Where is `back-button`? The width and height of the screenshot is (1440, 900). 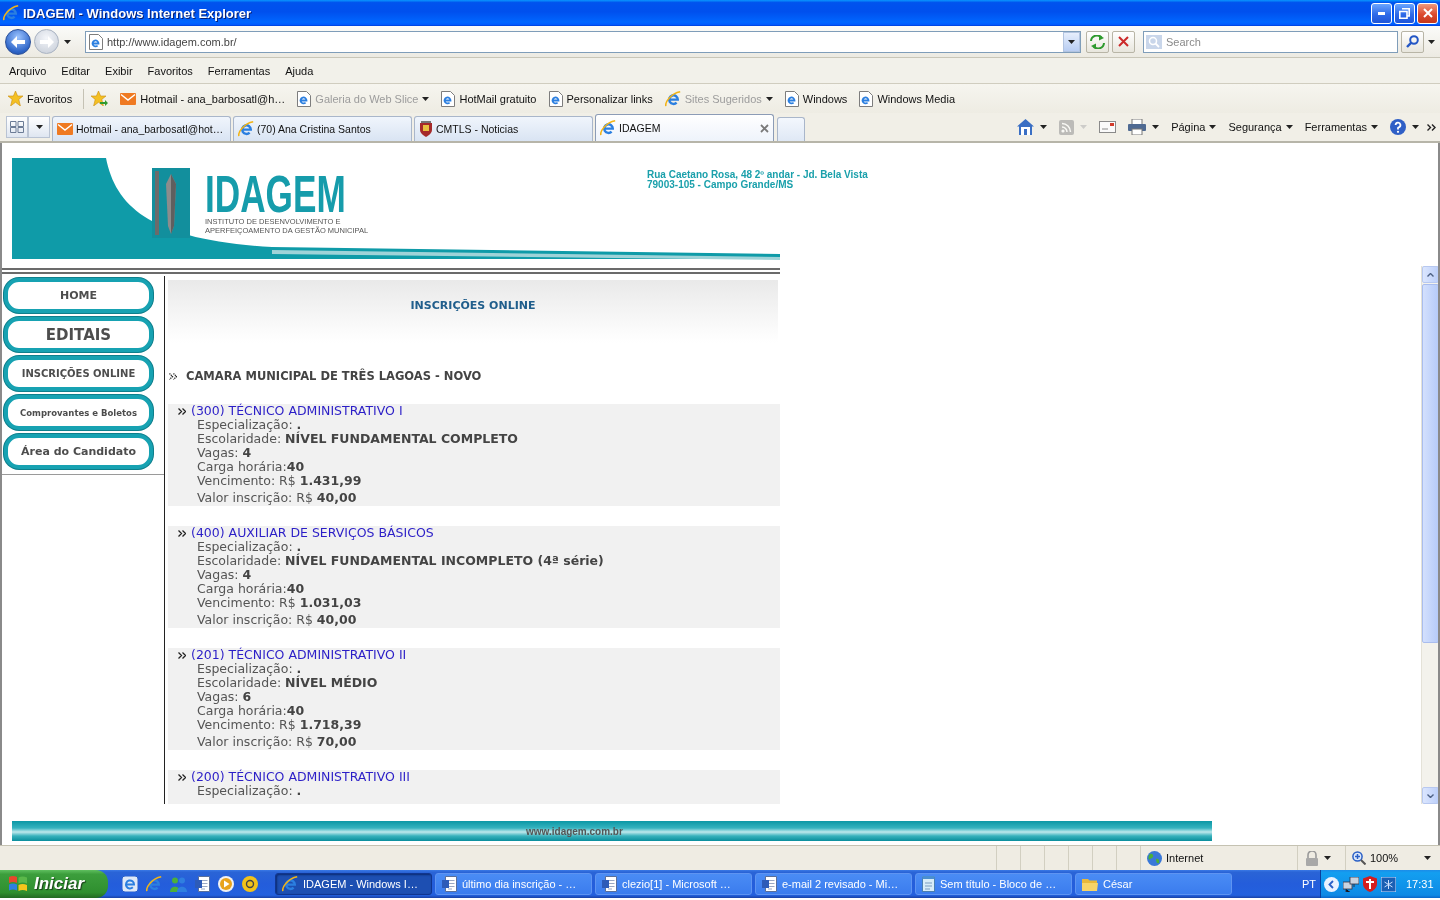
back-button is located at coordinates (18, 41).